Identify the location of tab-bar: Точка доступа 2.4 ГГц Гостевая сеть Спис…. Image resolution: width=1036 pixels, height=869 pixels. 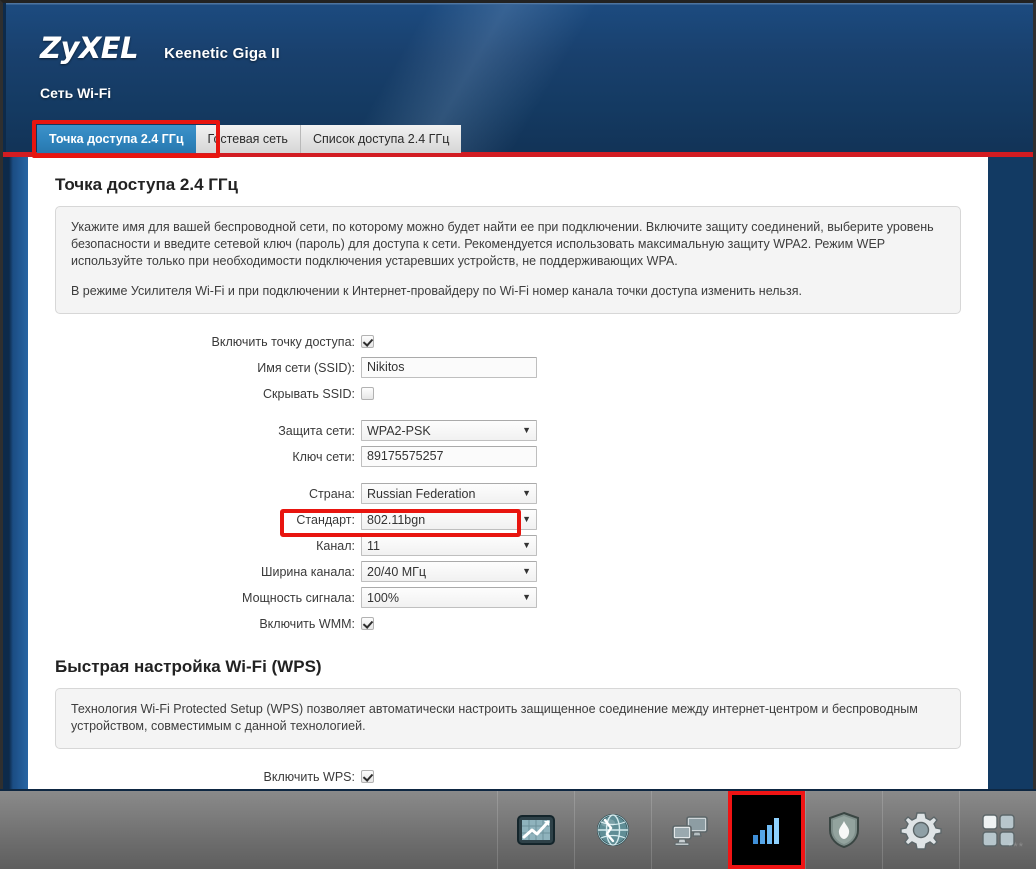
(249, 139).